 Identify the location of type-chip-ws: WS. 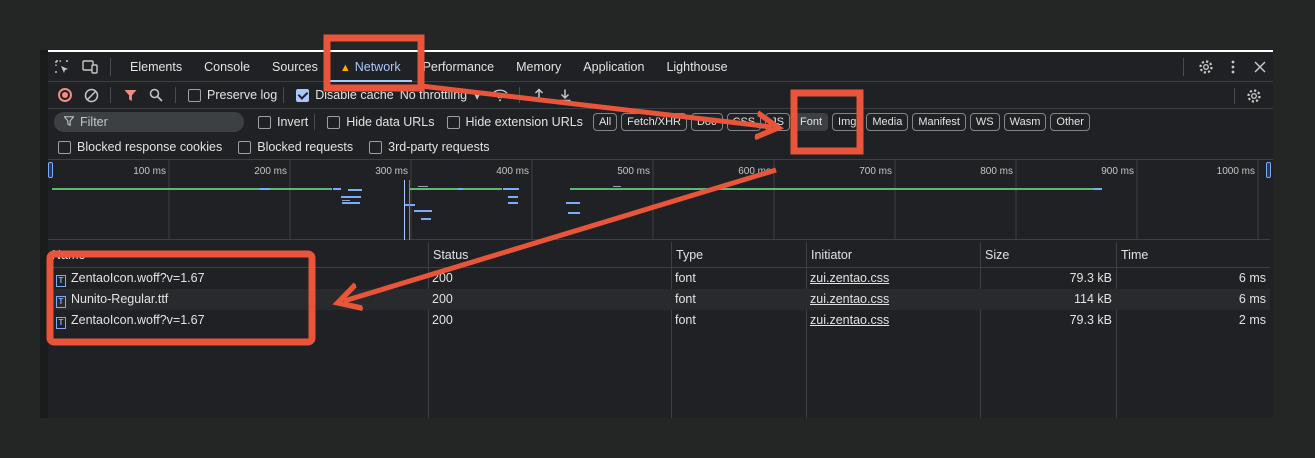
(984, 122).